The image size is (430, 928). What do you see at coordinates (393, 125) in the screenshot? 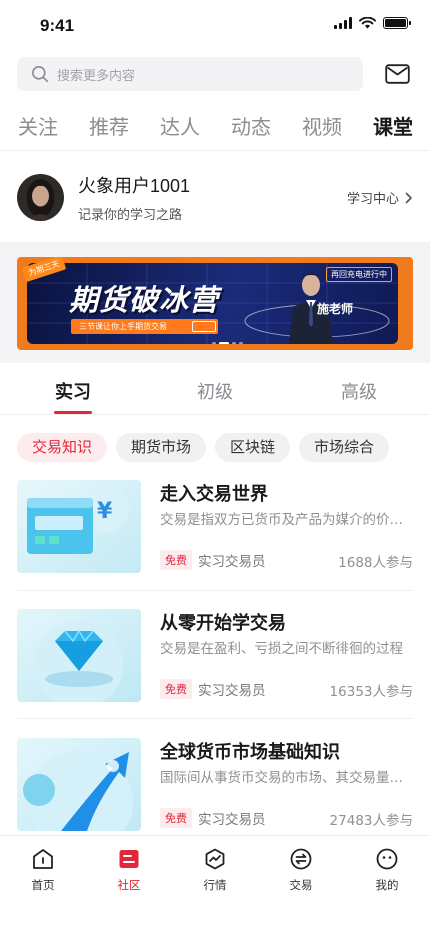
I see `tab-classroom: 课堂` at bounding box center [393, 125].